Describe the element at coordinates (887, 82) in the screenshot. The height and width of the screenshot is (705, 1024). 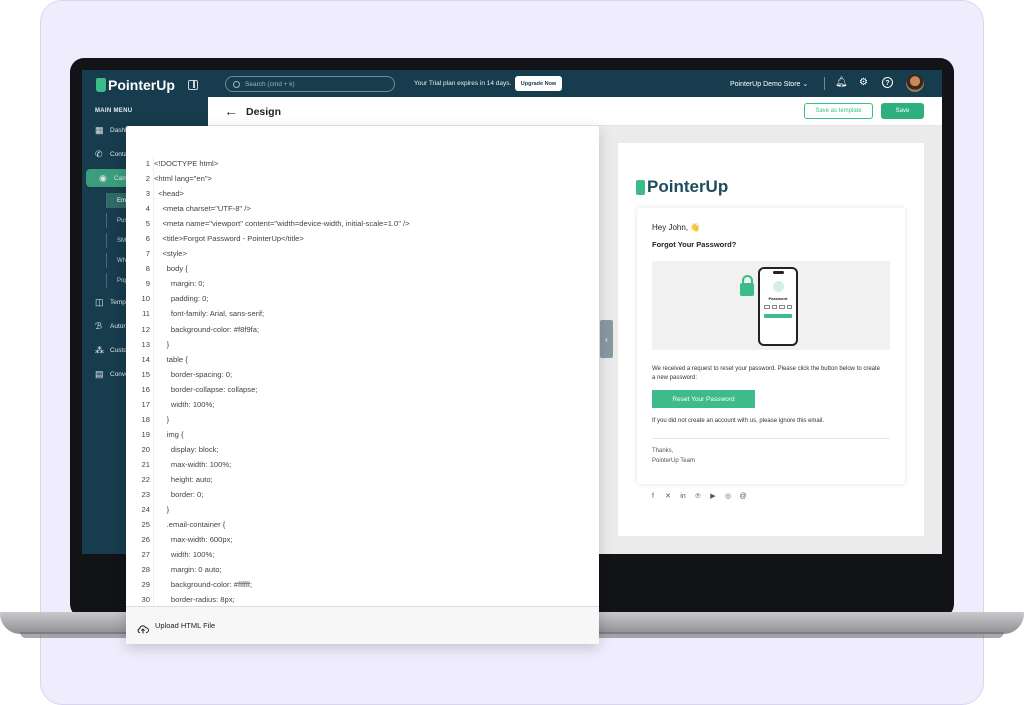
I see `help-icon: ?` at that location.